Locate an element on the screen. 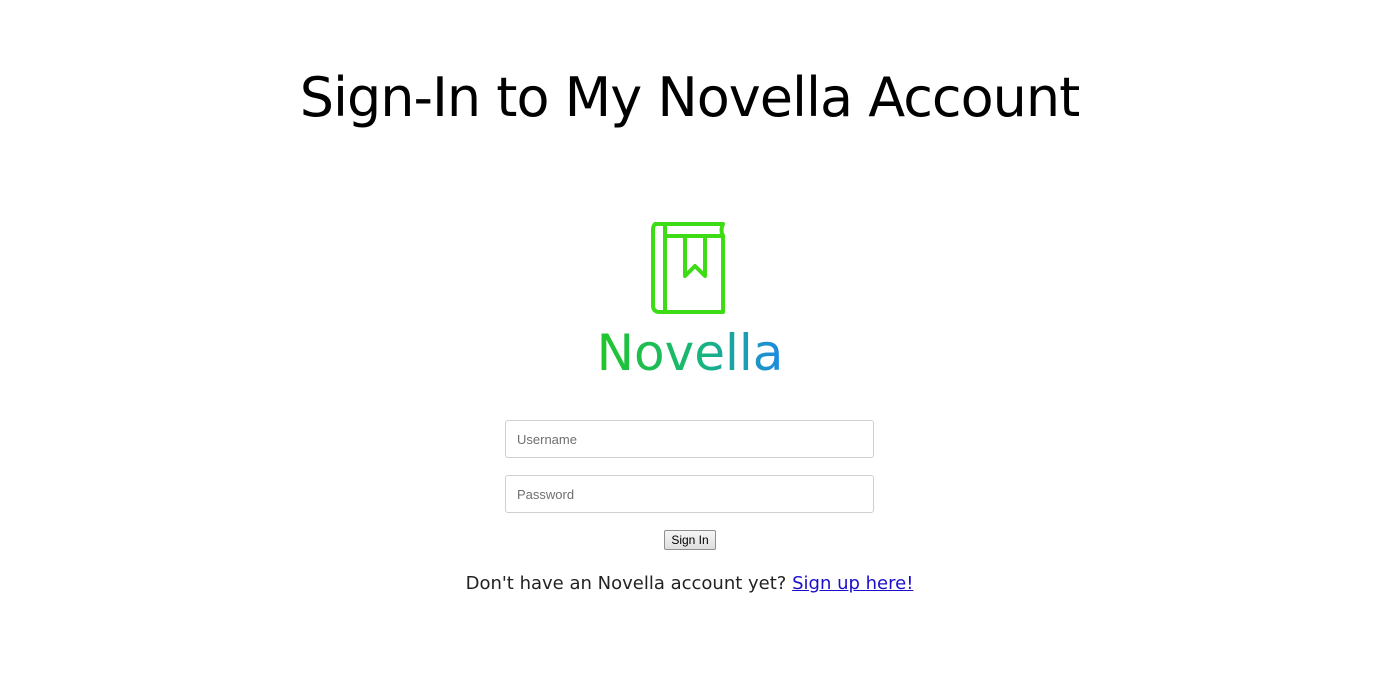 This screenshot has height=678, width=1379. page-title: Sign-In to My Novella Account is located at coordinates (690, 97).